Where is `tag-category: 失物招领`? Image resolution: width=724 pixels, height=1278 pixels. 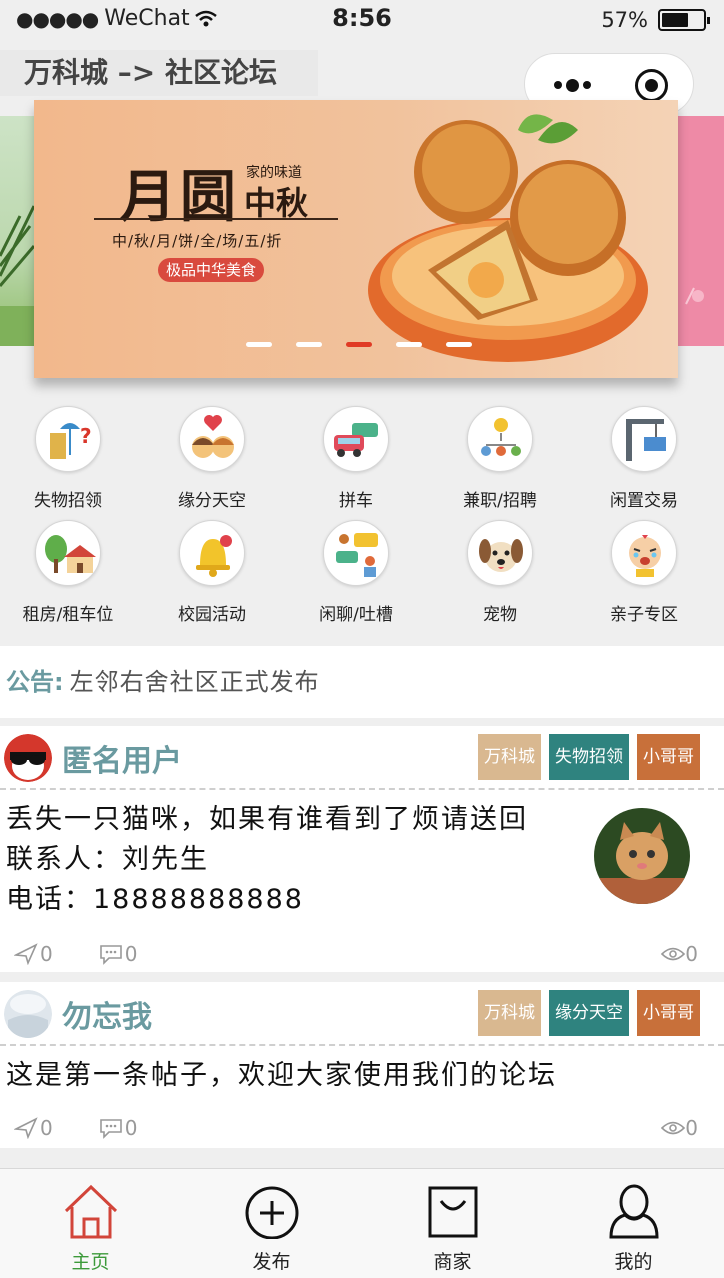
tag-category: 失物招领 is located at coordinates (589, 757).